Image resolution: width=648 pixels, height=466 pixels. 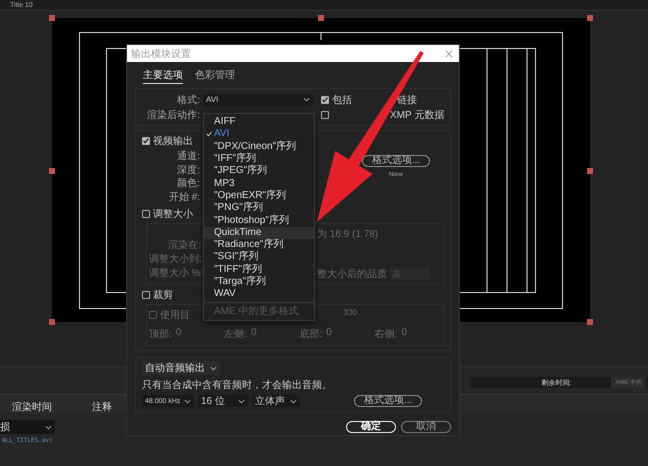 What do you see at coordinates (350, 313) in the screenshot?
I see `crop-size-text: 330` at bounding box center [350, 313].